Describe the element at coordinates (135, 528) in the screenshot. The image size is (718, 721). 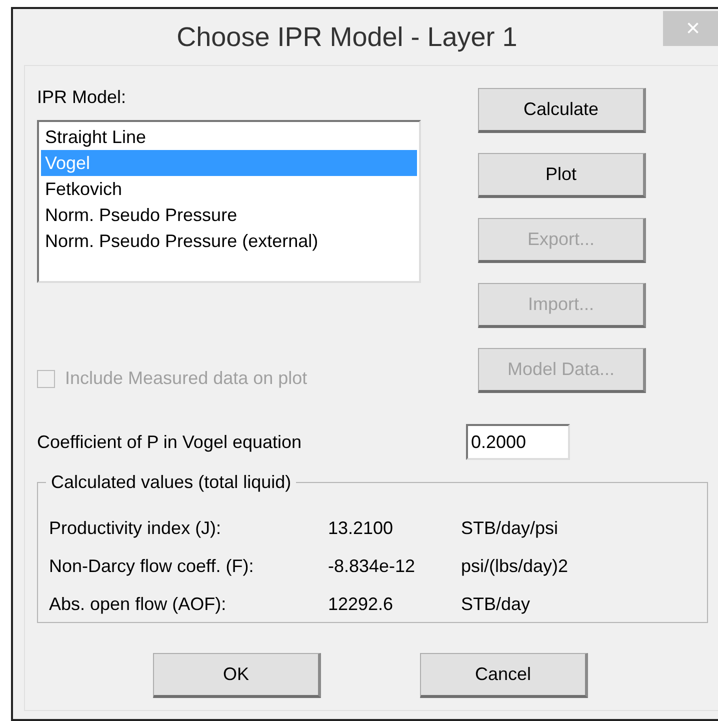
I see `field-label: Productivity index (J):` at that location.